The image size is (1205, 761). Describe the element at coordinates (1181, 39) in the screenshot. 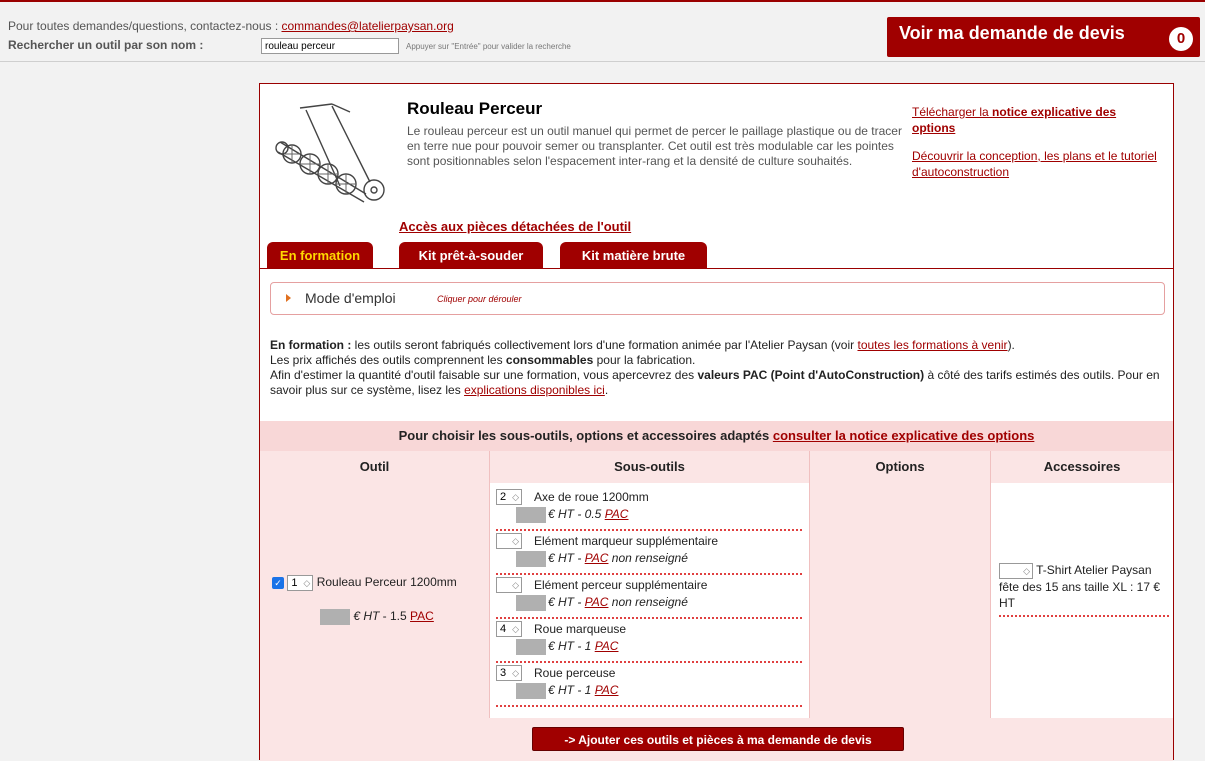

I see `quote-count-badge: 0` at that location.